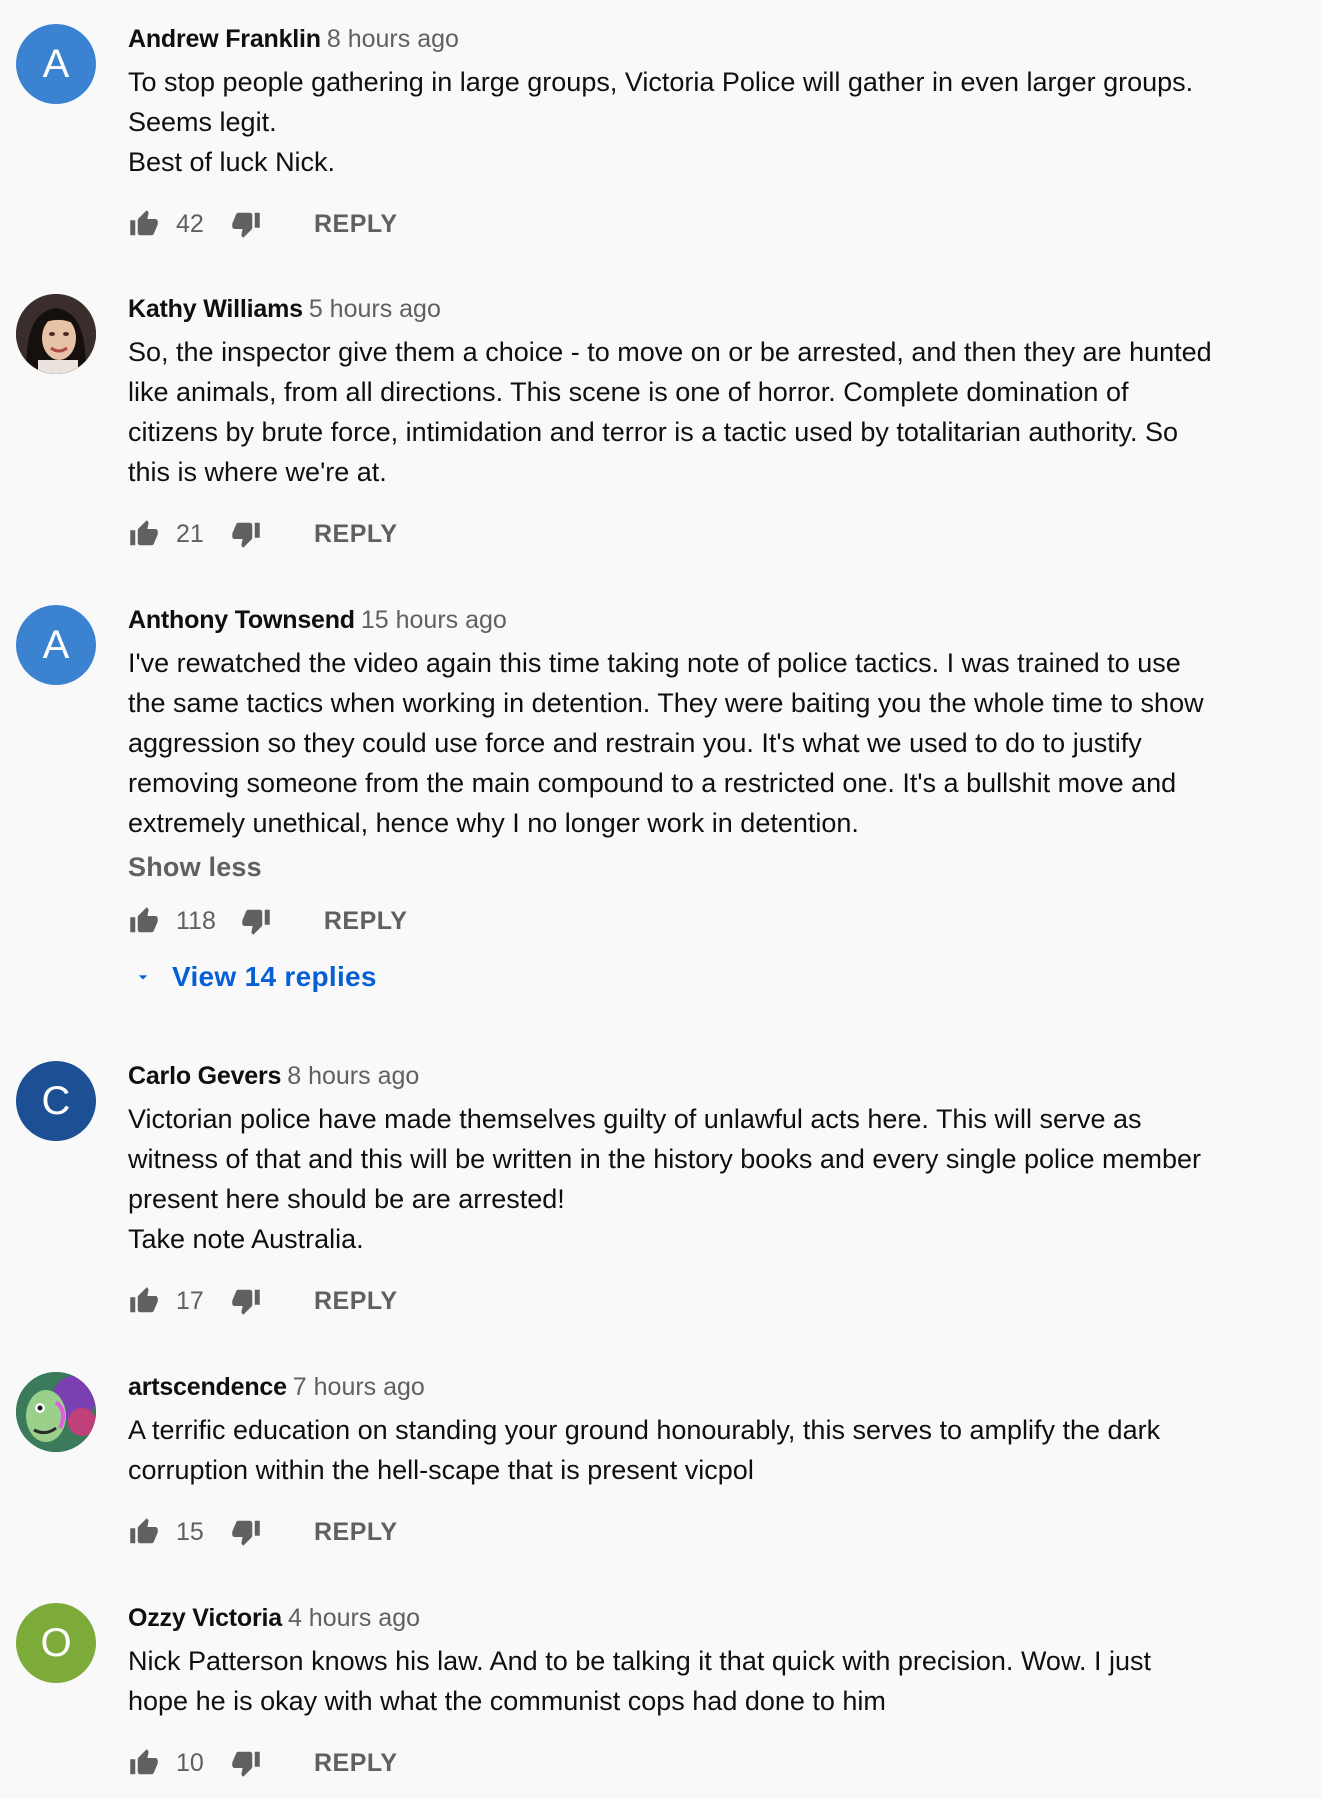 This screenshot has height=1799, width=1322. What do you see at coordinates (715, 977) in the screenshot?
I see `view-replies-button: View 14 replies` at bounding box center [715, 977].